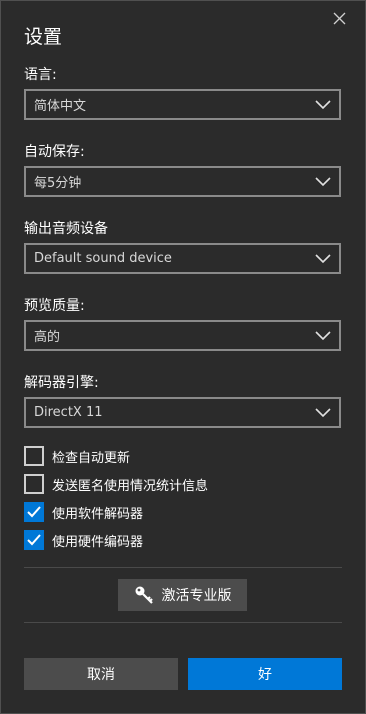 This screenshot has height=714, width=366. What do you see at coordinates (144, 595) in the screenshot?
I see `key-icon` at bounding box center [144, 595].